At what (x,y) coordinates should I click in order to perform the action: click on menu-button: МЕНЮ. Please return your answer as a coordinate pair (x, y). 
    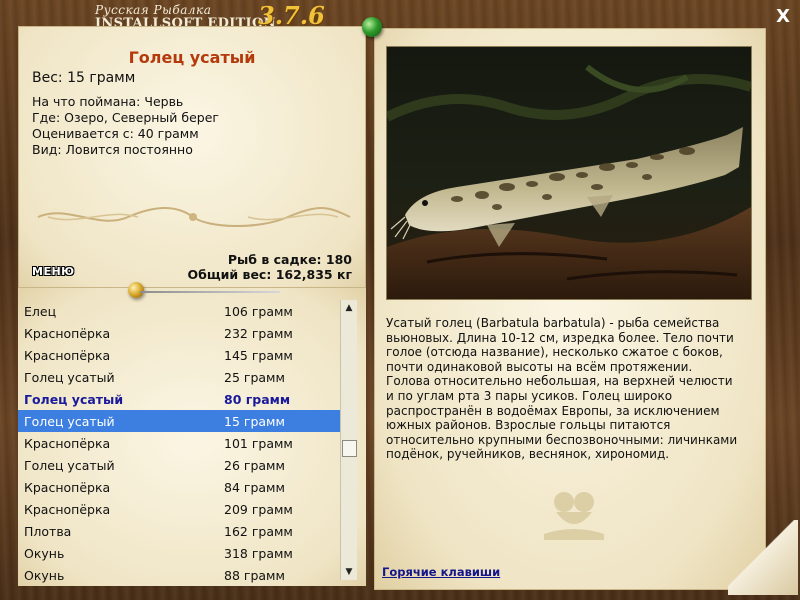
    Looking at the image, I should click on (53, 271).